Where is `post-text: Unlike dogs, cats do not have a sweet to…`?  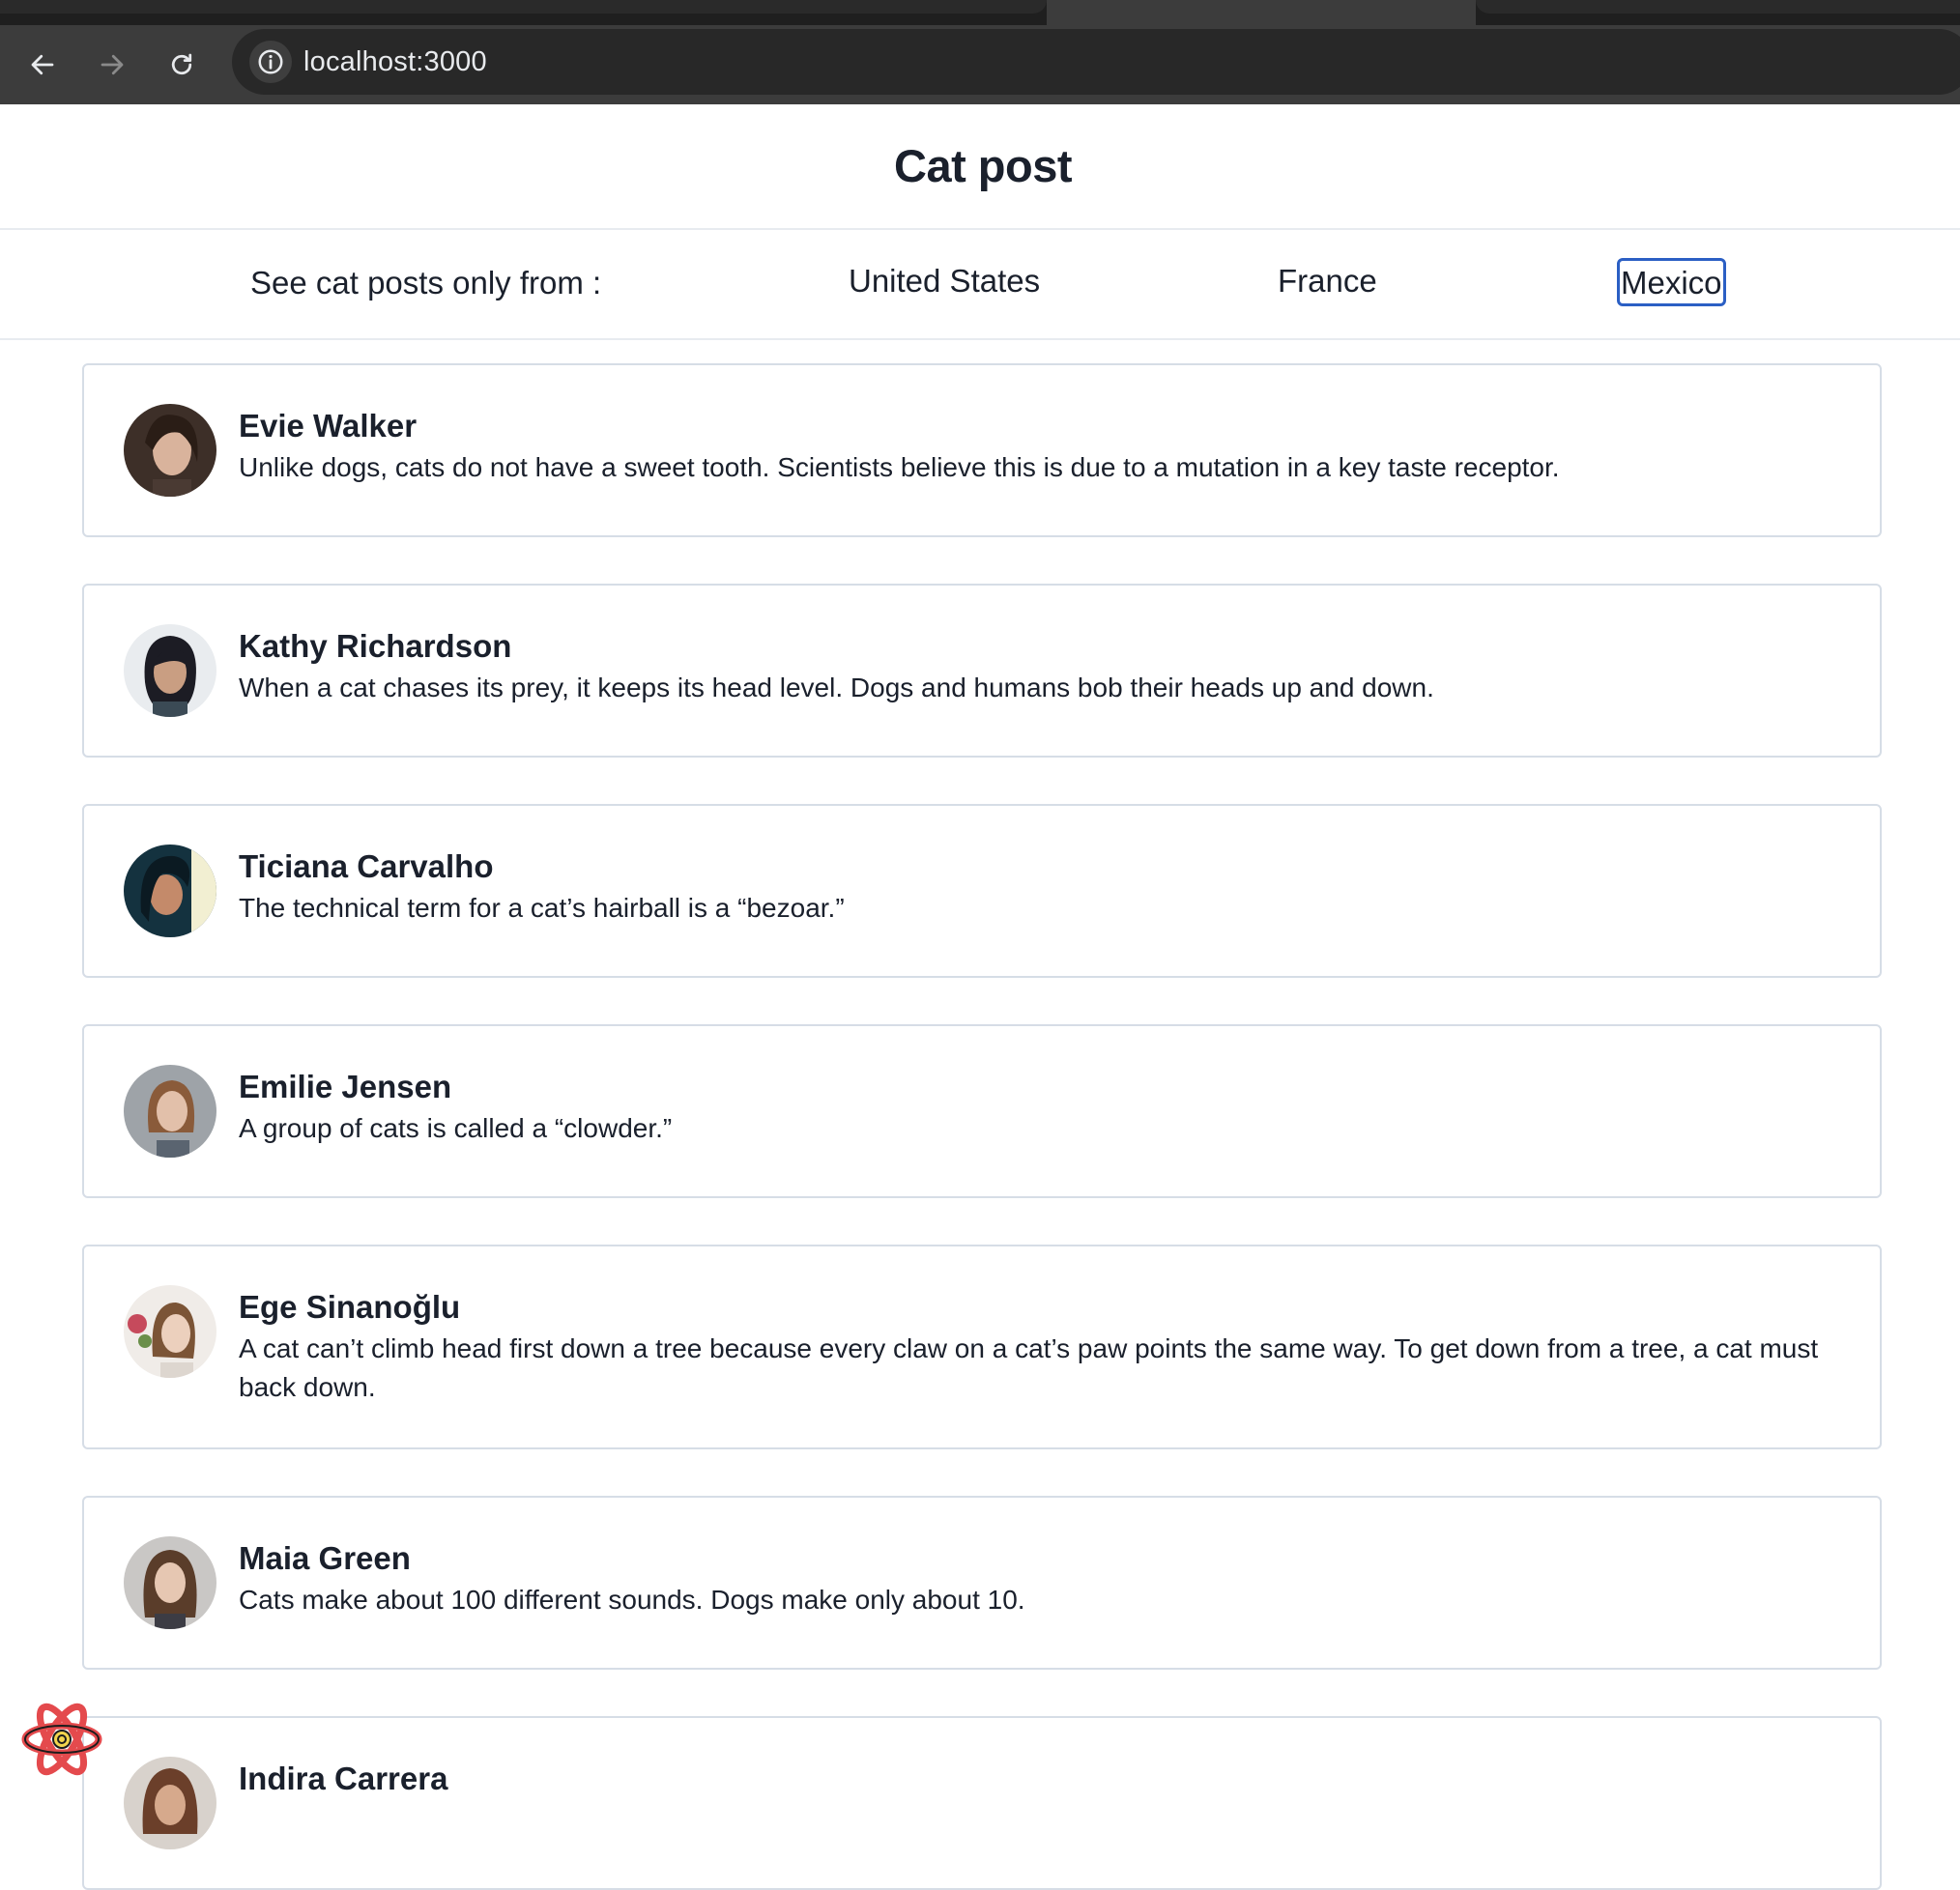
post-text: Unlike dogs, cats do not have a sweet to… is located at coordinates (899, 467).